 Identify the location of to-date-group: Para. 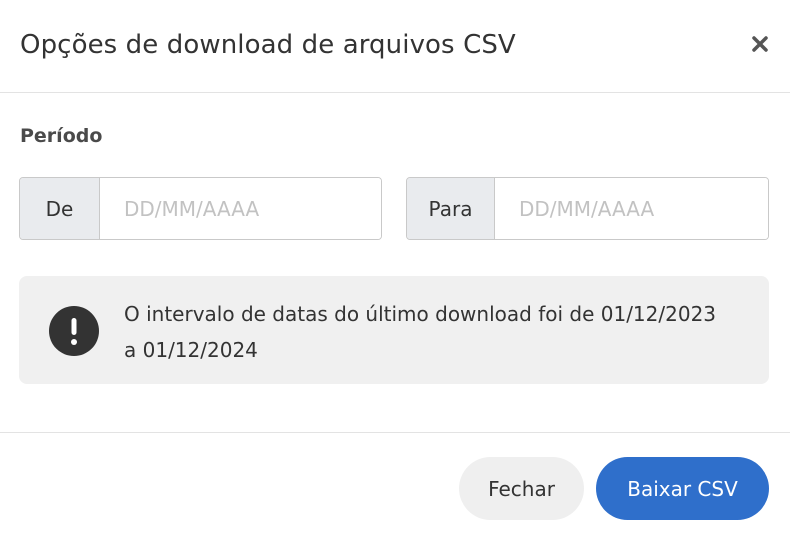
(587, 208).